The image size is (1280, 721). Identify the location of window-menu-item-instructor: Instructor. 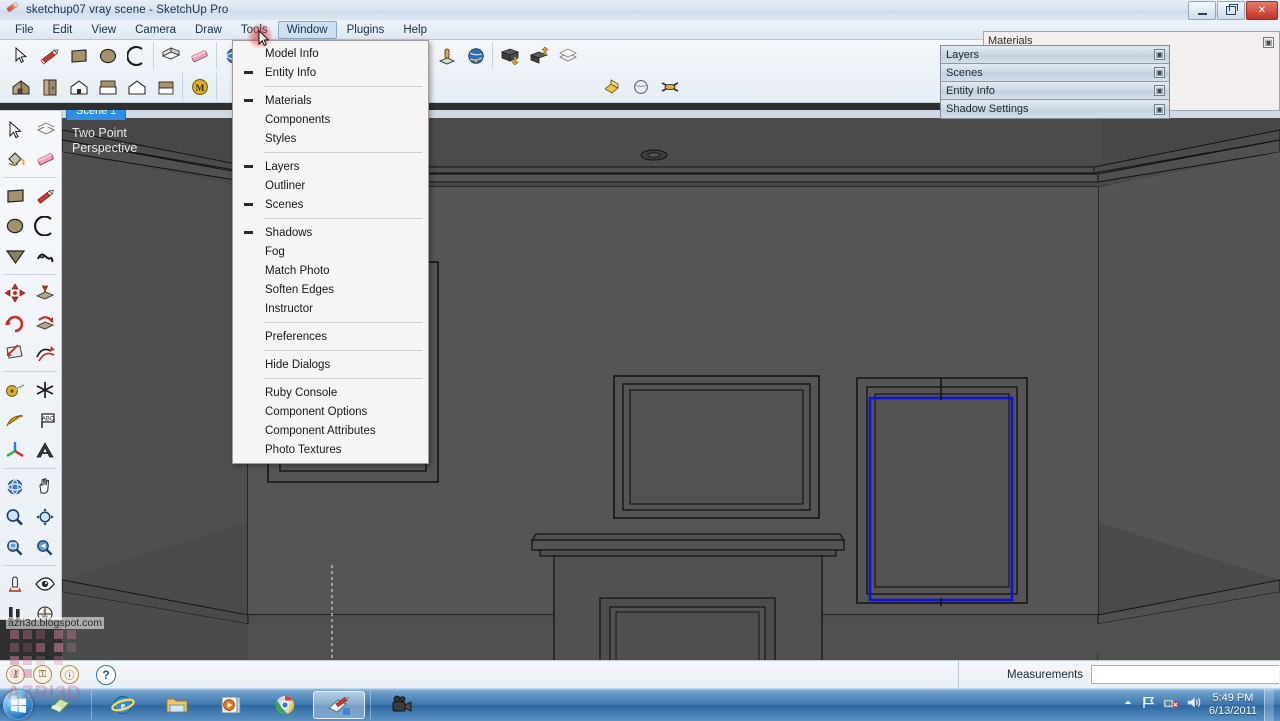
(330, 308).